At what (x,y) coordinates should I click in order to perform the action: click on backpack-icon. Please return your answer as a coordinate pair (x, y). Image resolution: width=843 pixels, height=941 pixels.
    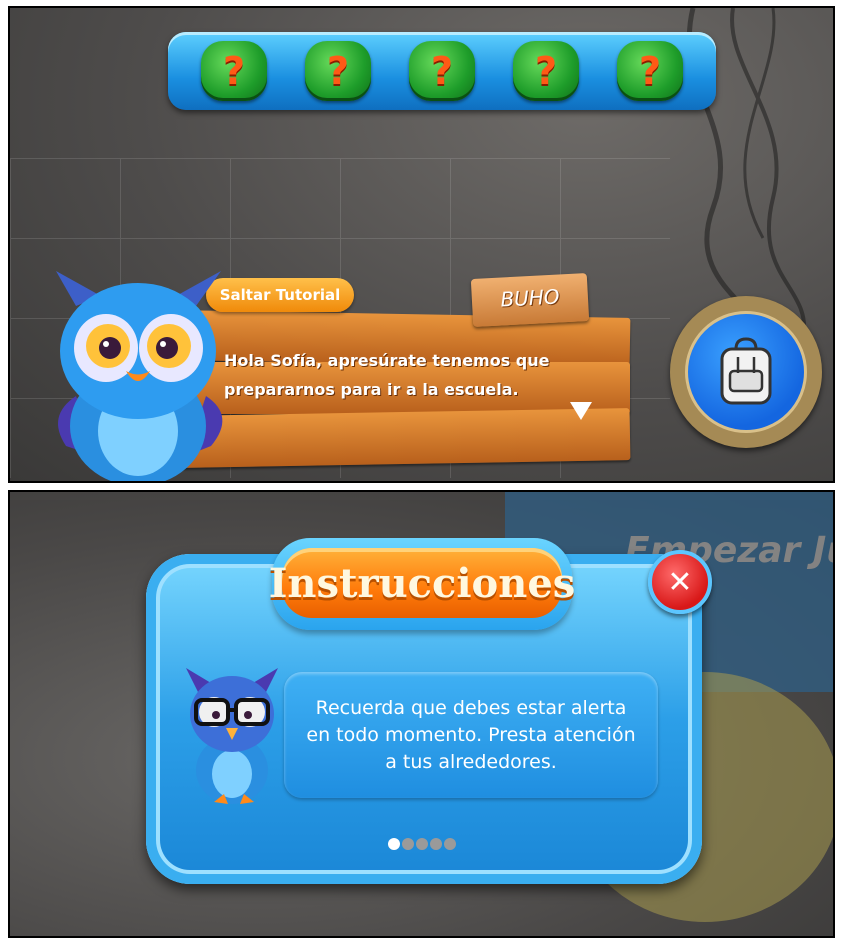
    Looking at the image, I should click on (746, 371).